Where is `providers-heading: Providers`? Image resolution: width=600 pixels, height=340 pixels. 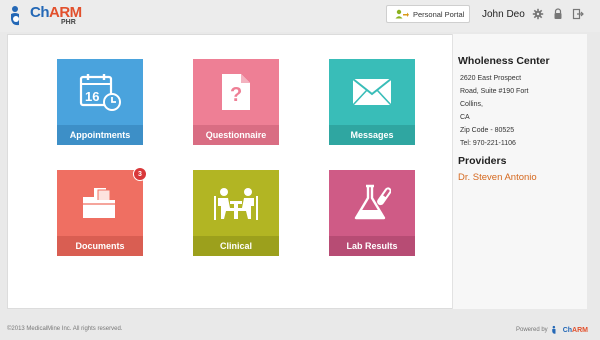
providers-heading: Providers is located at coordinates (482, 161).